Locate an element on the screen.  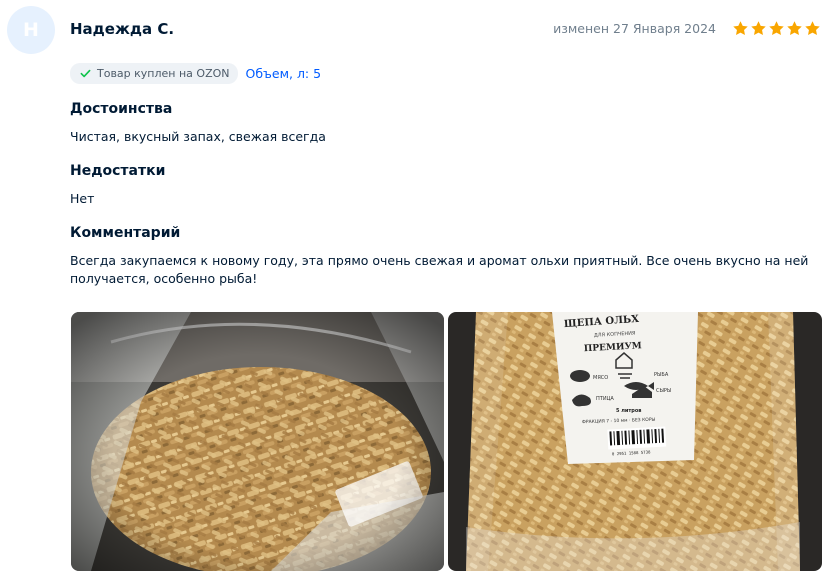
package-volume: 5 литров is located at coordinates (628, 411).